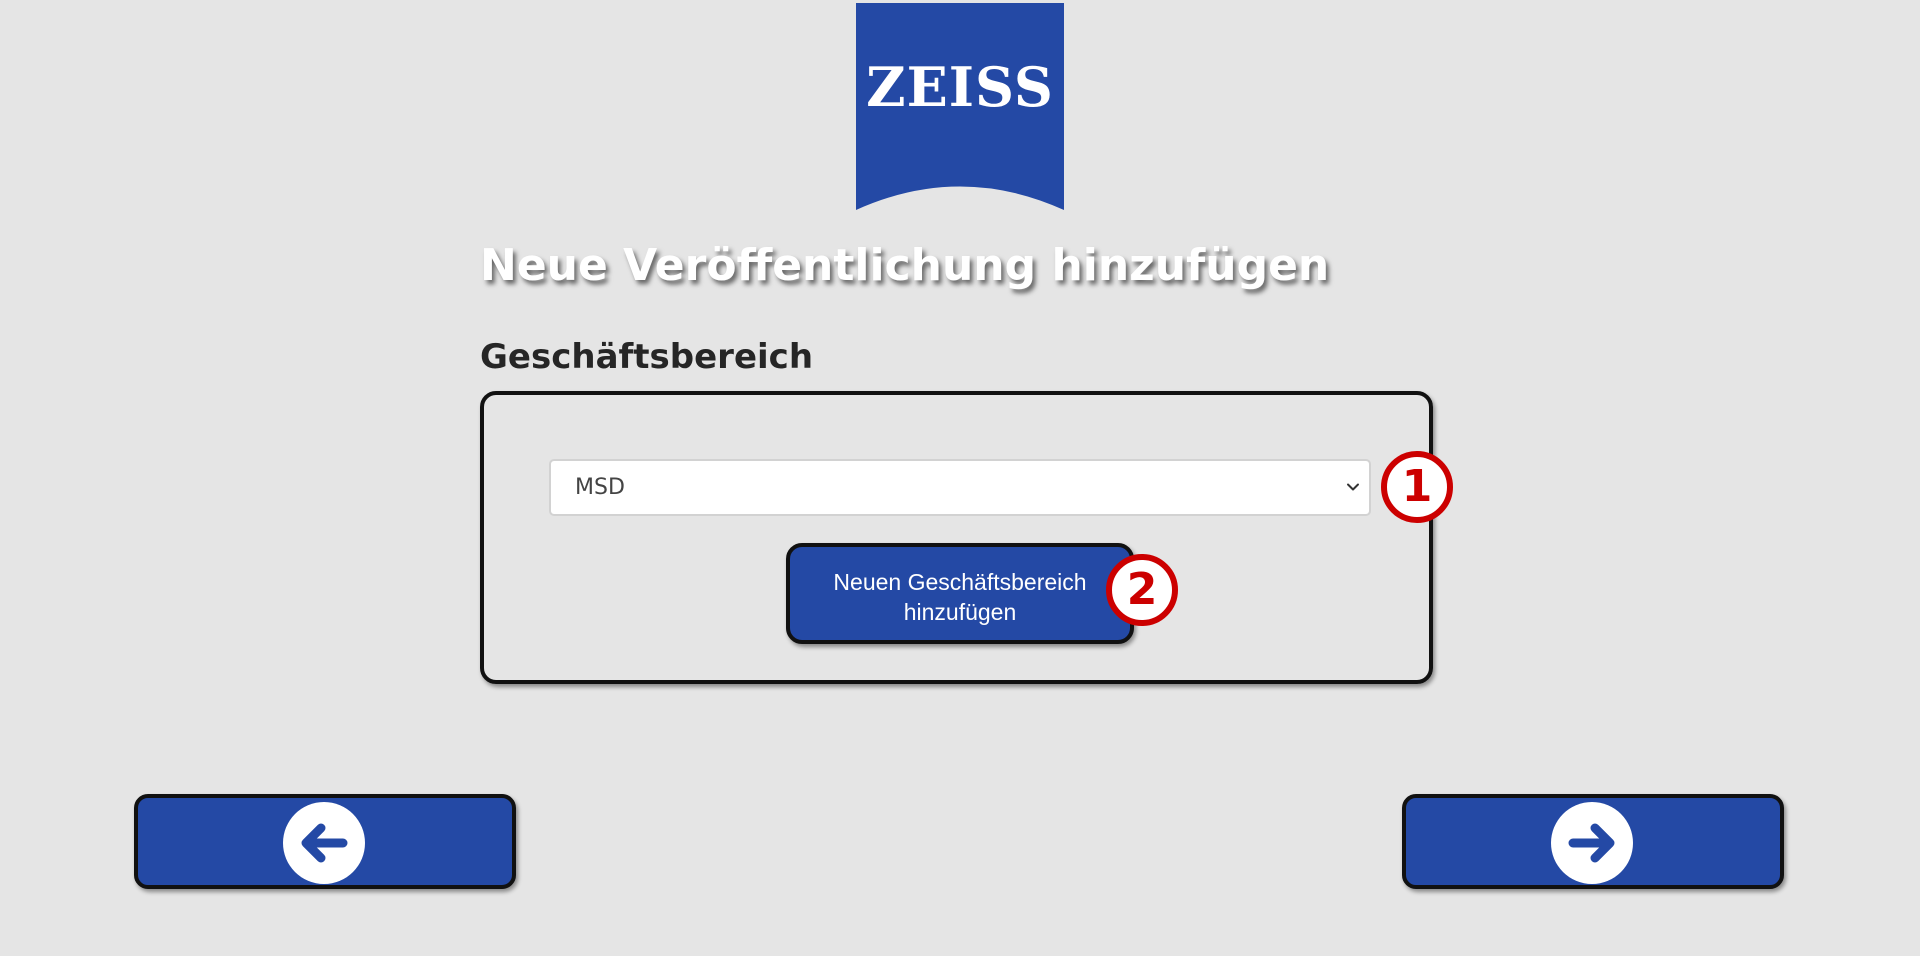 Image resolution: width=1920 pixels, height=956 pixels. I want to click on add-business-area-button: Neuen Geschäftsbereich hinzufügen, so click(960, 593).